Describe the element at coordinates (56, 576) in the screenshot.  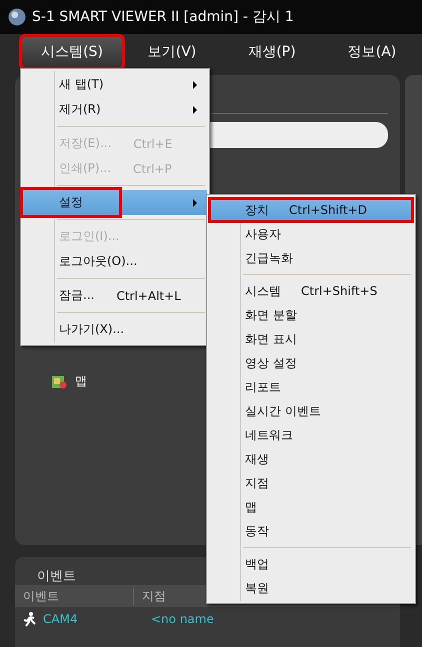
I see `panel-title: 이벤트` at that location.